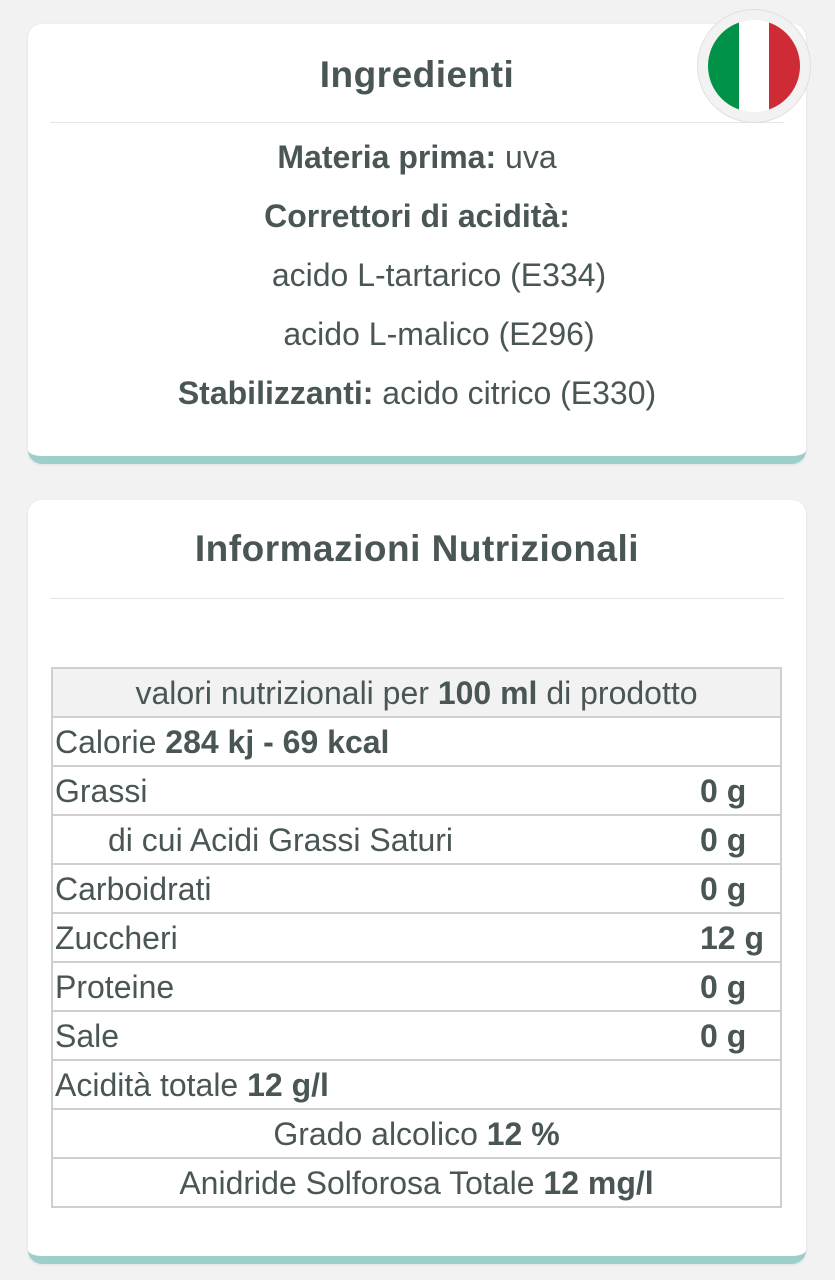 The image size is (835, 1280). What do you see at coordinates (740, 839) in the screenshot?
I see `saturated-fat-value: 0 g` at bounding box center [740, 839].